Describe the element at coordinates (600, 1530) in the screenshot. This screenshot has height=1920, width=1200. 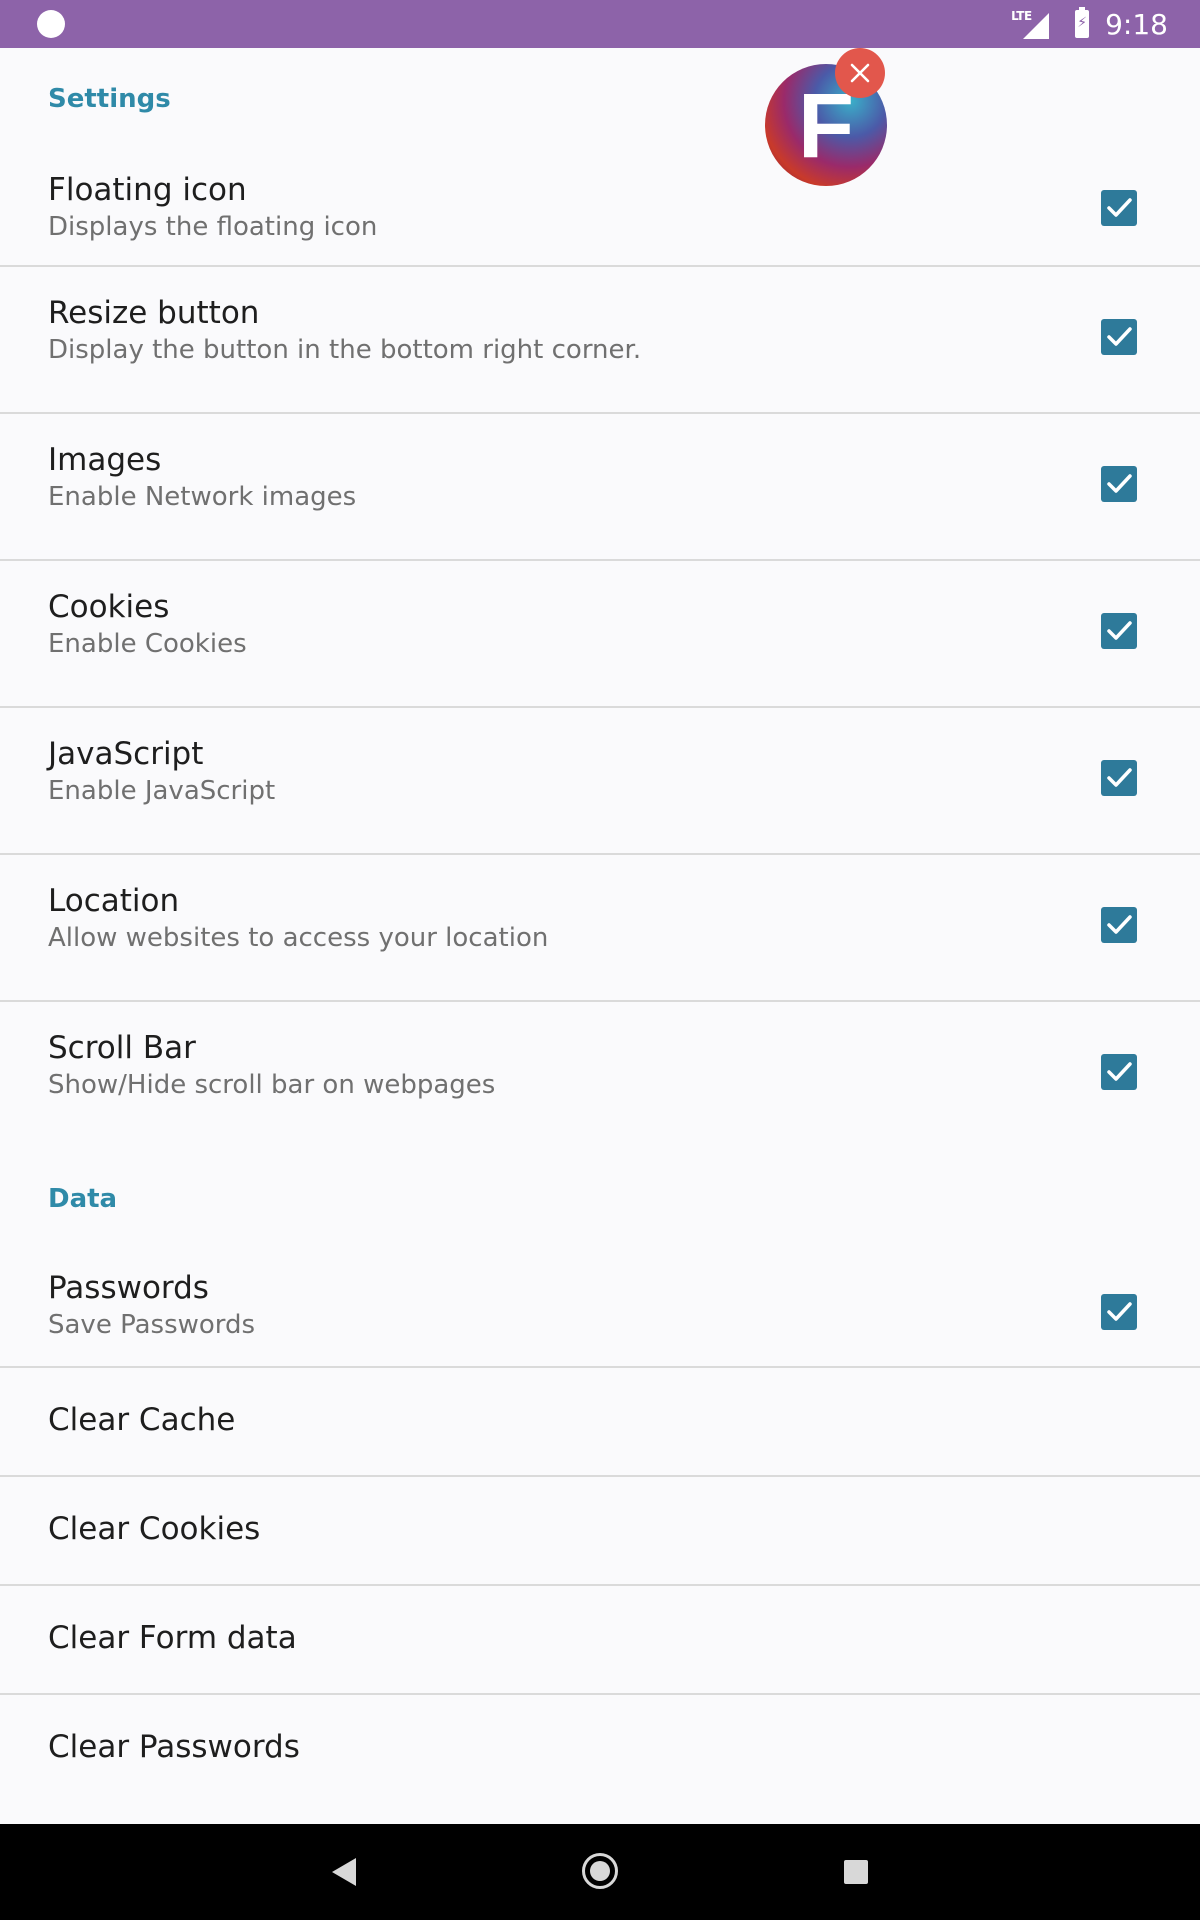
I see `clear-cookies-item: Clear Cookies` at that location.